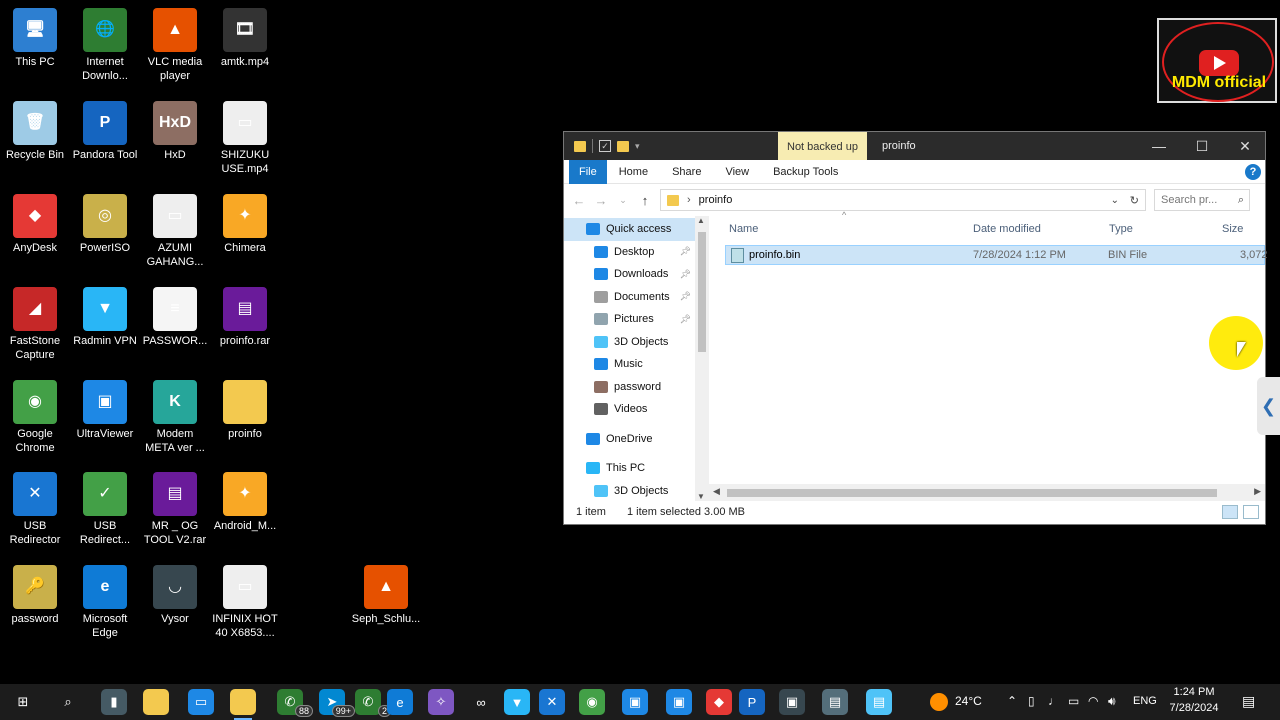 Image resolution: width=1280 pixels, height=720 pixels. I want to click on desktop-icon-item: e Microsoft Edge, so click(105, 602).